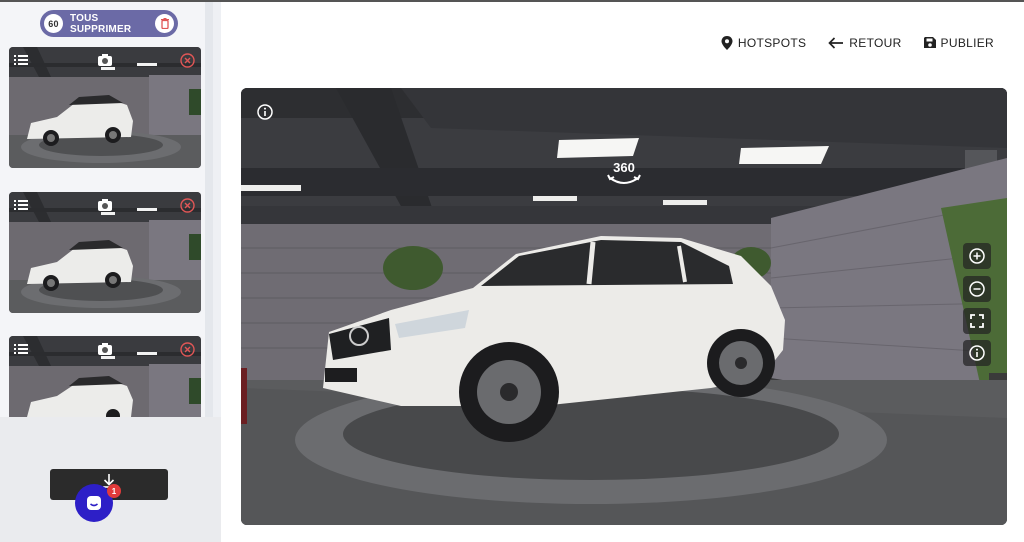 This screenshot has width=1024, height=542. I want to click on delete-all-button: 60 TOUS SUPPRIMER, so click(109, 23).